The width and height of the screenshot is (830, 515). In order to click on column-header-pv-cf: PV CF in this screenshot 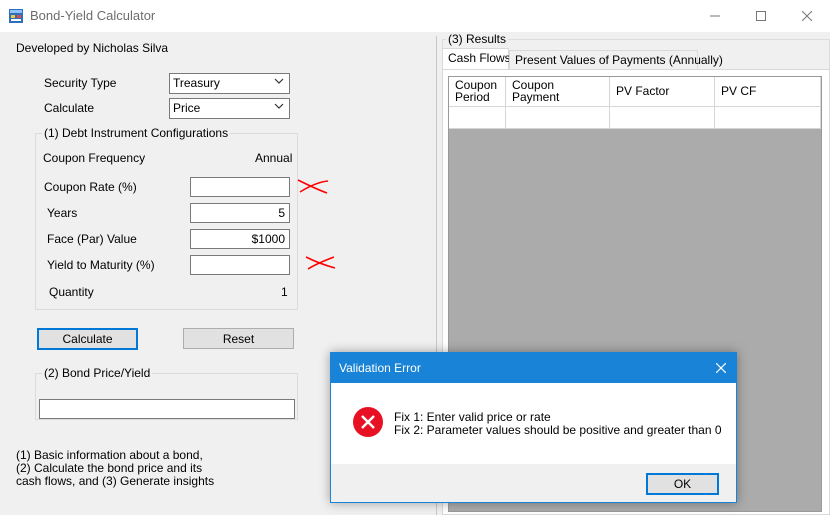, I will do `click(768, 92)`.